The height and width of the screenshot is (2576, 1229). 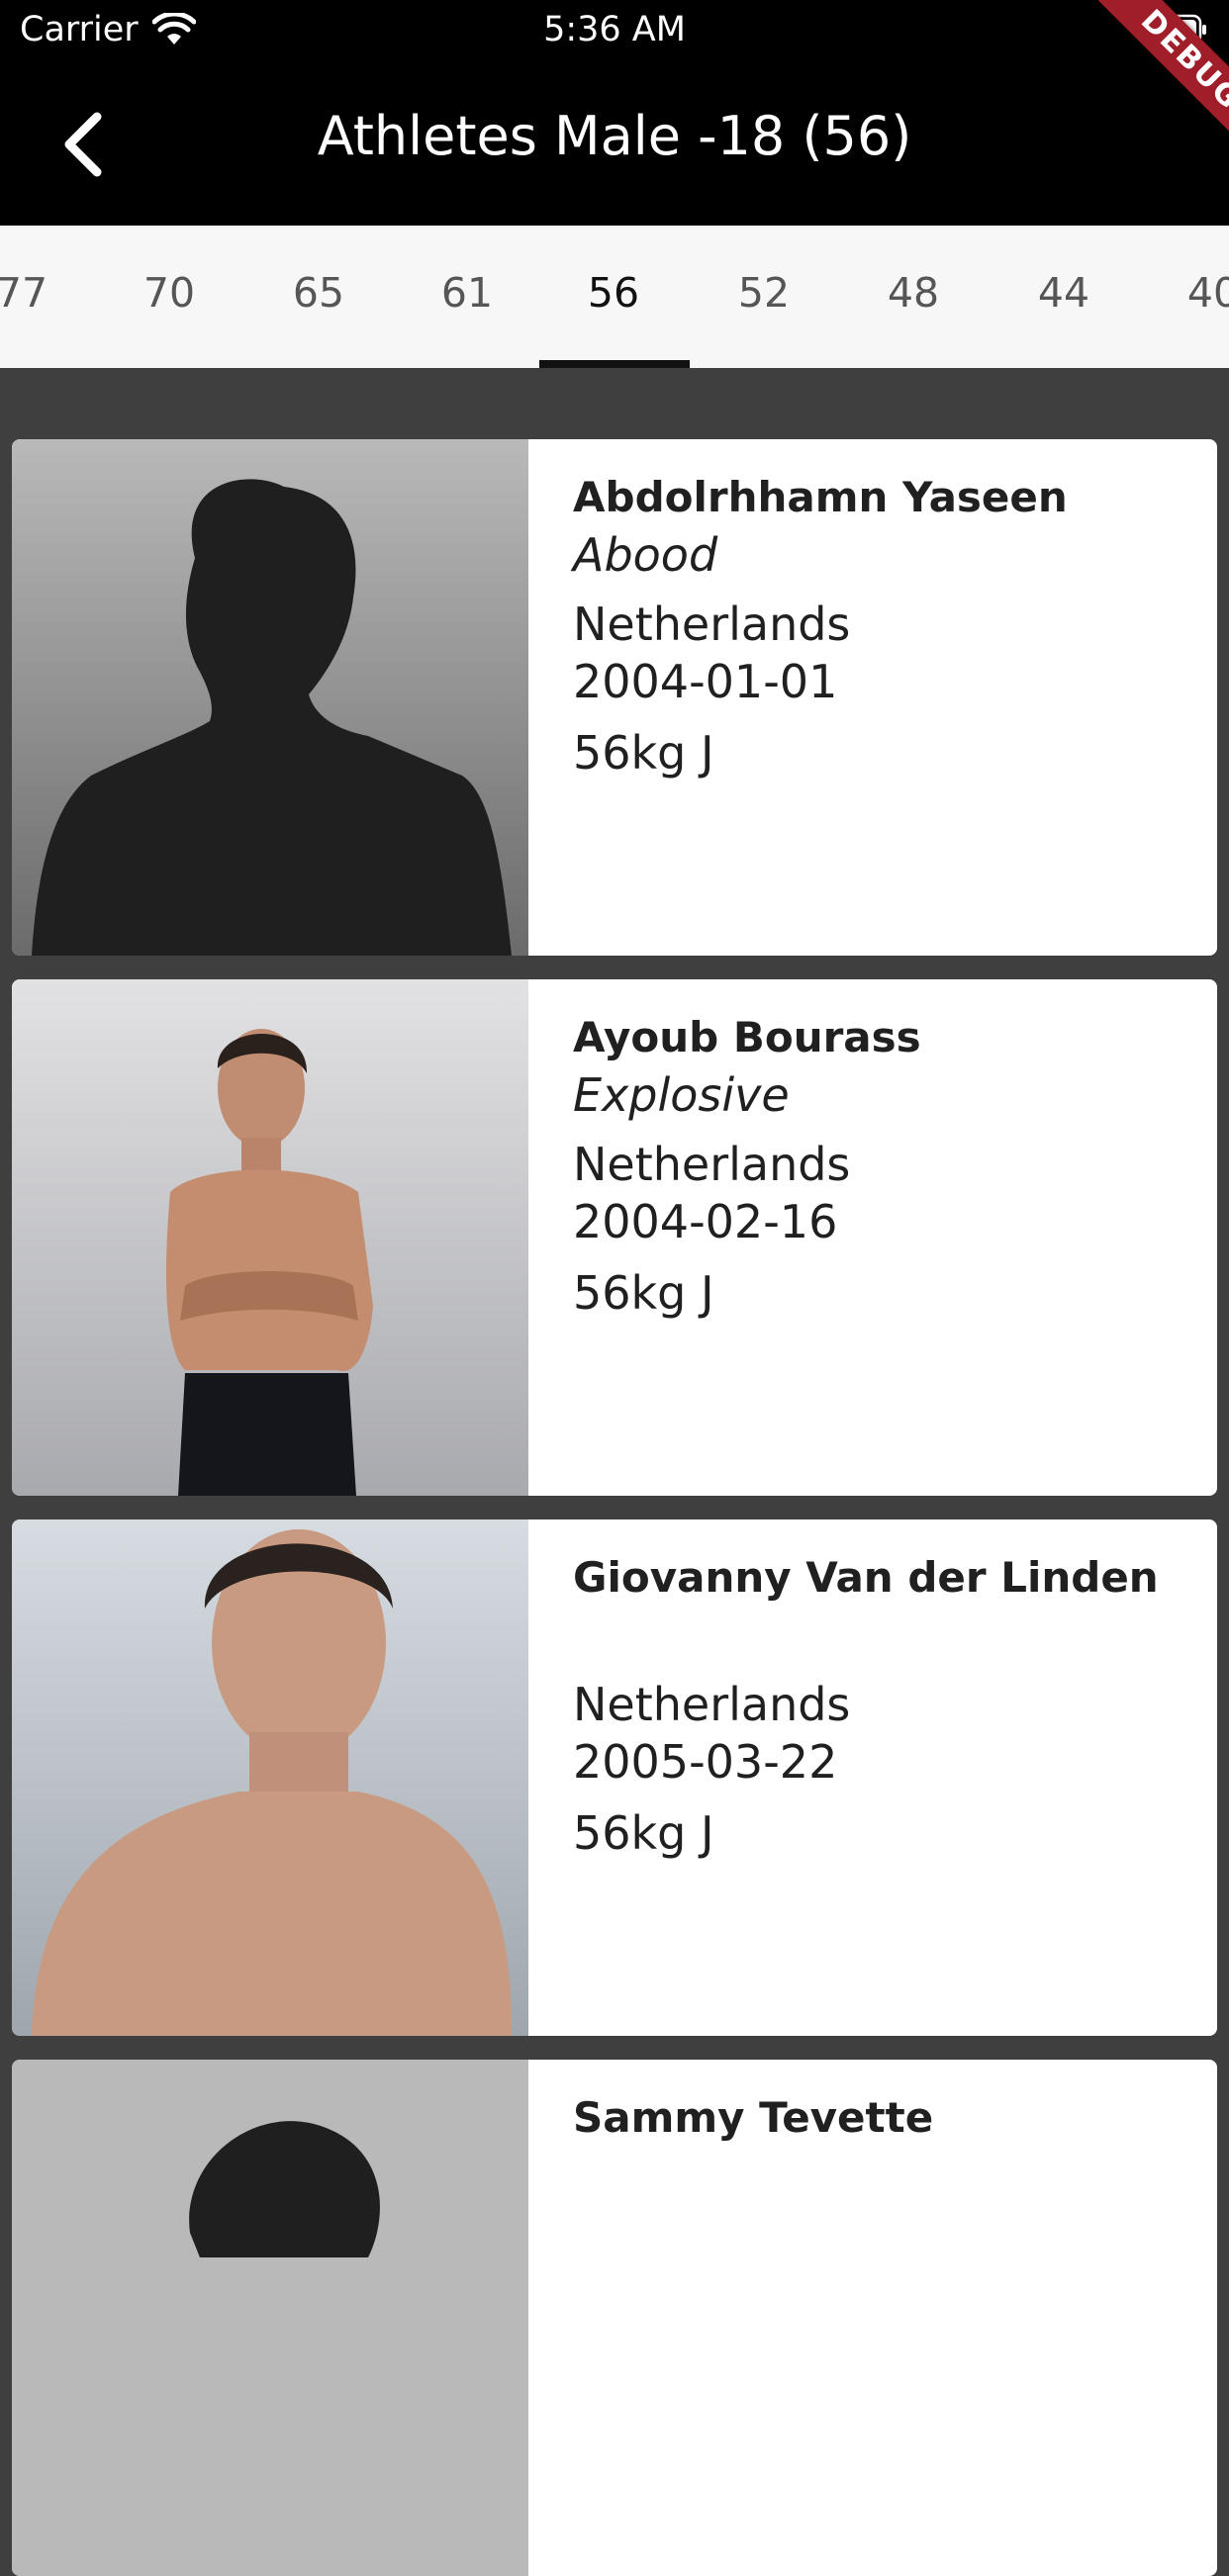 I want to click on athlete-dob: 2004-02-16, so click(x=705, y=1221).